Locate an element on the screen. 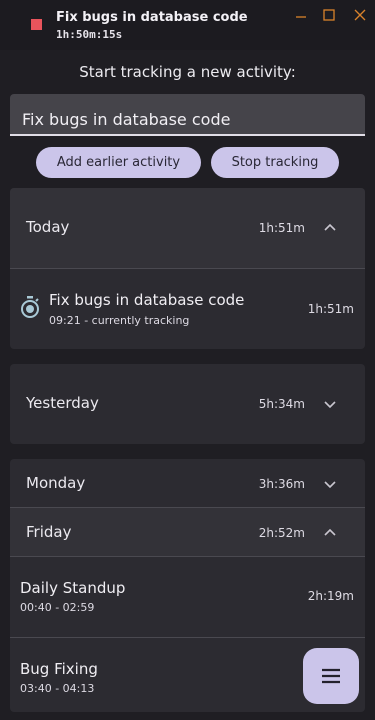 The image size is (375, 720). entry-time: 00:40 - 02:59 is located at coordinates (57, 607).